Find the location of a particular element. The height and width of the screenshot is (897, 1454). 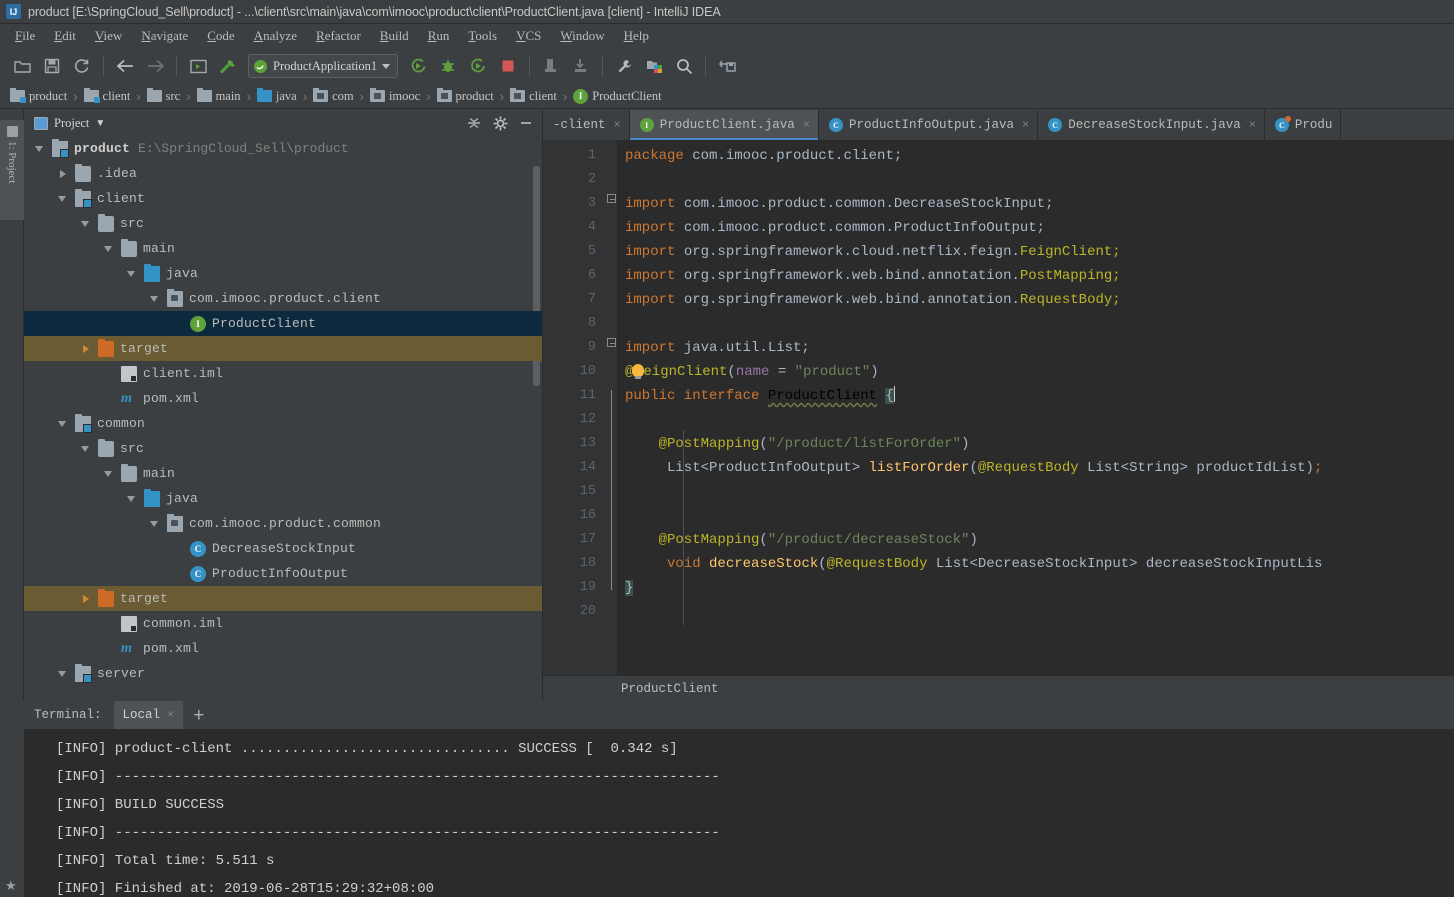

add-terminal-button: + is located at coordinates (198, 715).